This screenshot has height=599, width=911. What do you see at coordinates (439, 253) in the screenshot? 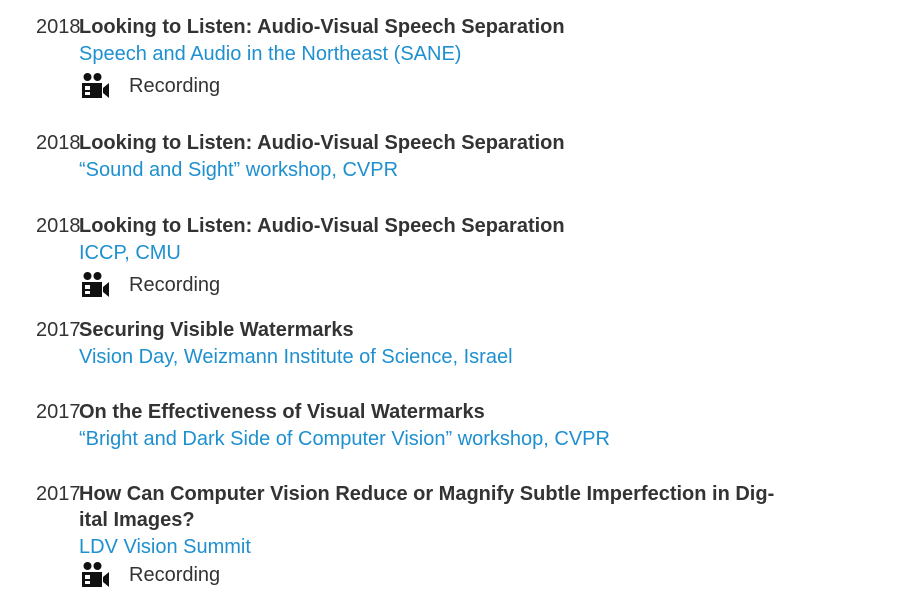
I see `talk-venue-link: ICCP, CMU` at bounding box center [439, 253].